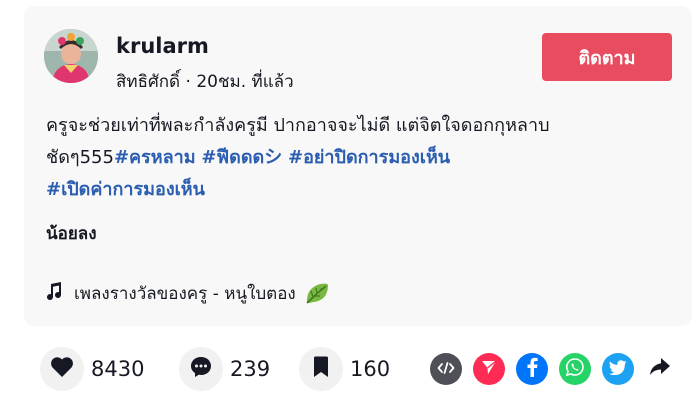 The height and width of the screenshot is (411, 700). I want to click on comment-icon, so click(201, 369).